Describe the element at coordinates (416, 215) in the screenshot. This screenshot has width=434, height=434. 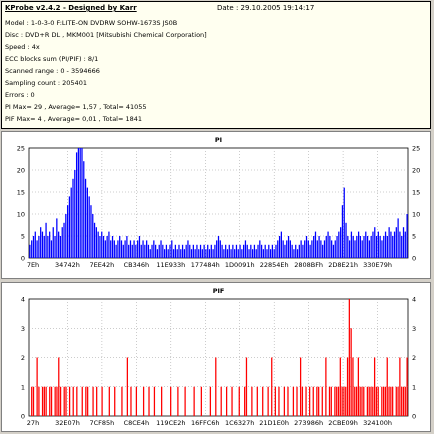
I see `y-tick-label-right: 10` at that location.